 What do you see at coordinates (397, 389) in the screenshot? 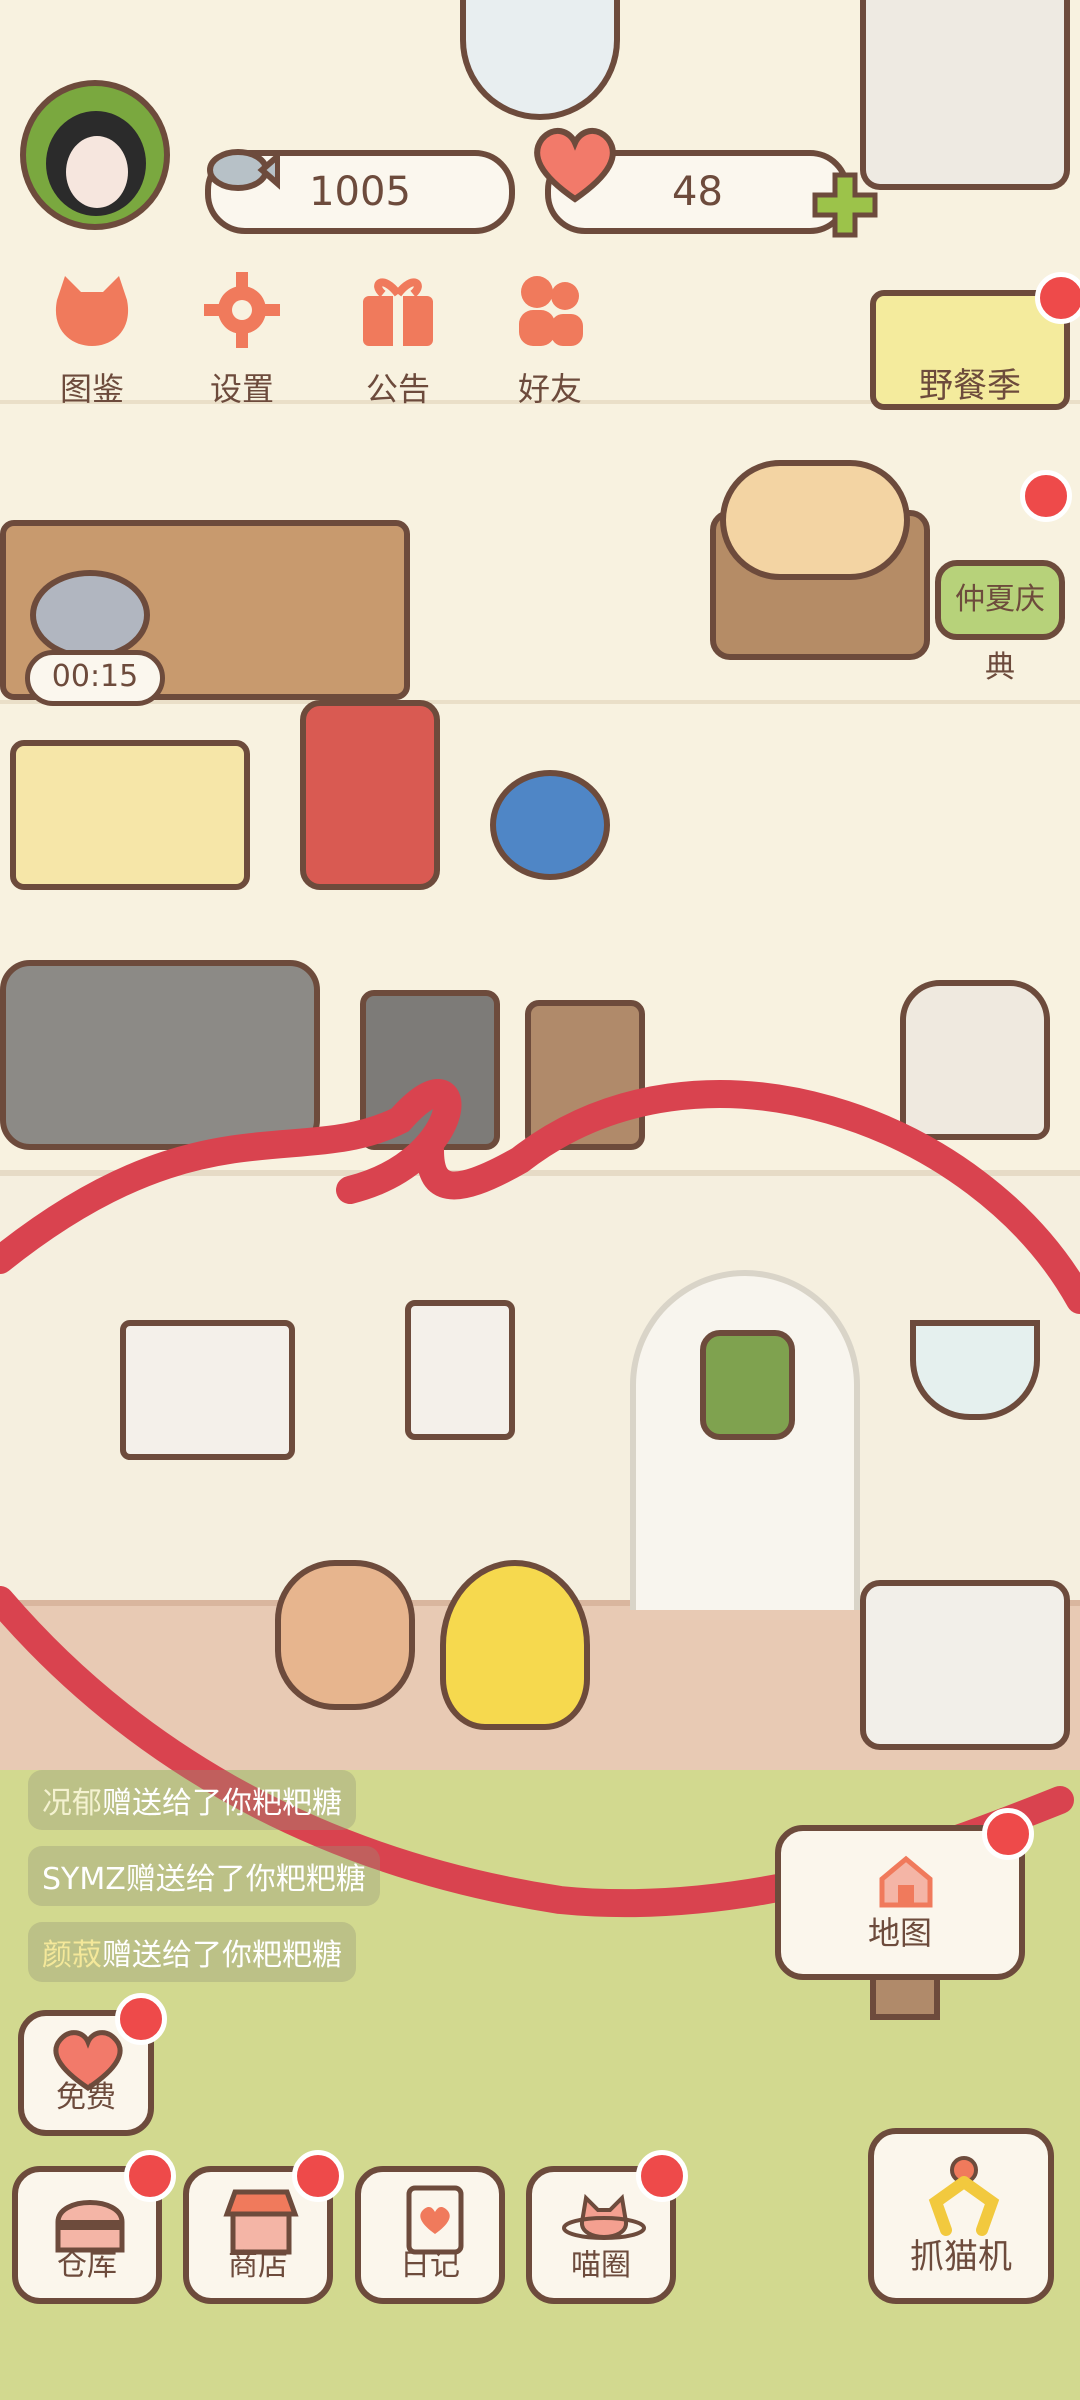
I see `notice-label: 公告` at bounding box center [397, 389].